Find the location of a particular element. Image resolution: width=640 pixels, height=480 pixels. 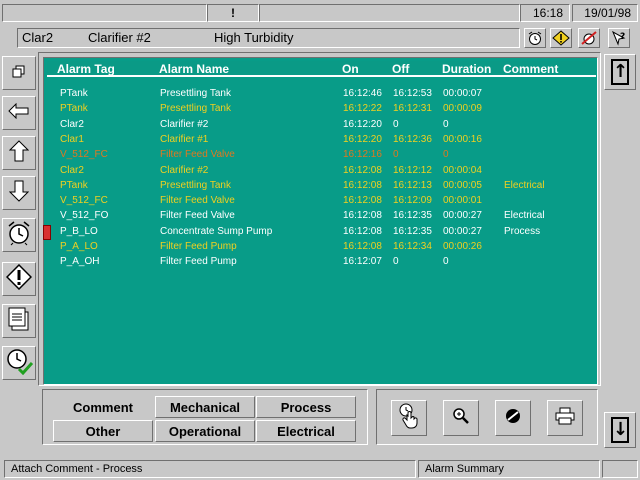

zoom-icon is located at coordinates (461, 418).